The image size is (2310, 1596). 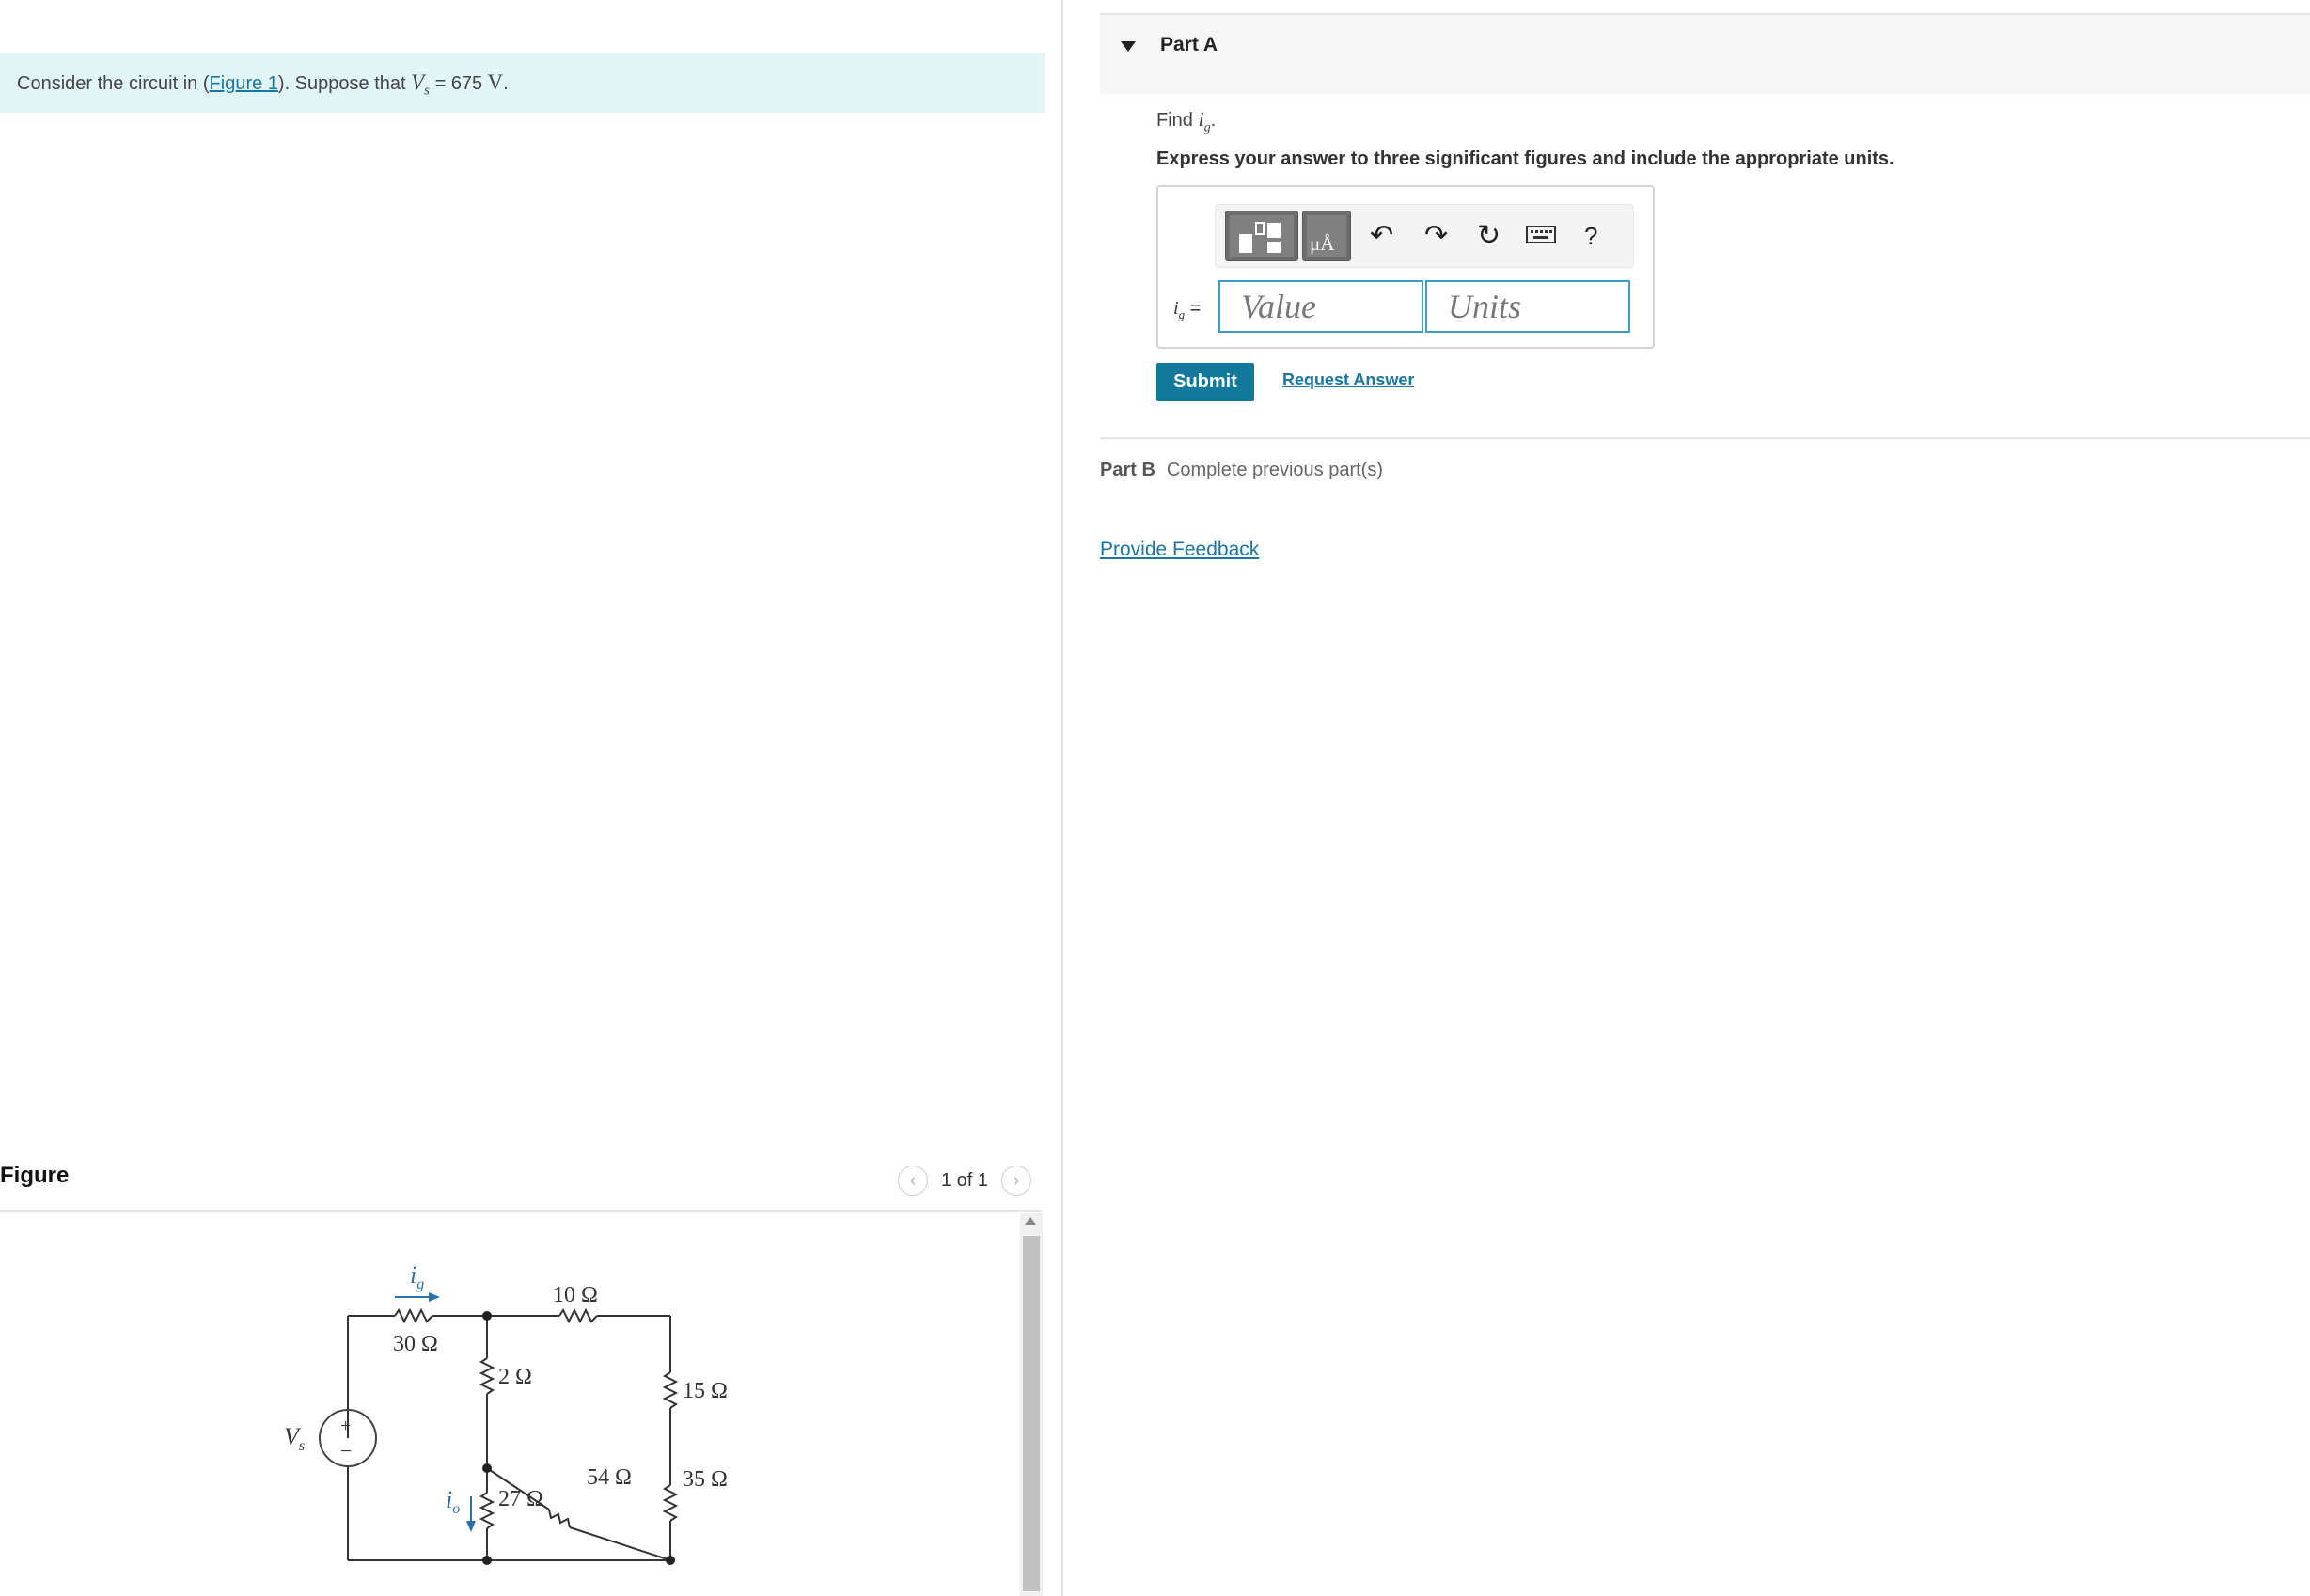 What do you see at coordinates (244, 83) in the screenshot?
I see `figure-link: Figure 1` at bounding box center [244, 83].